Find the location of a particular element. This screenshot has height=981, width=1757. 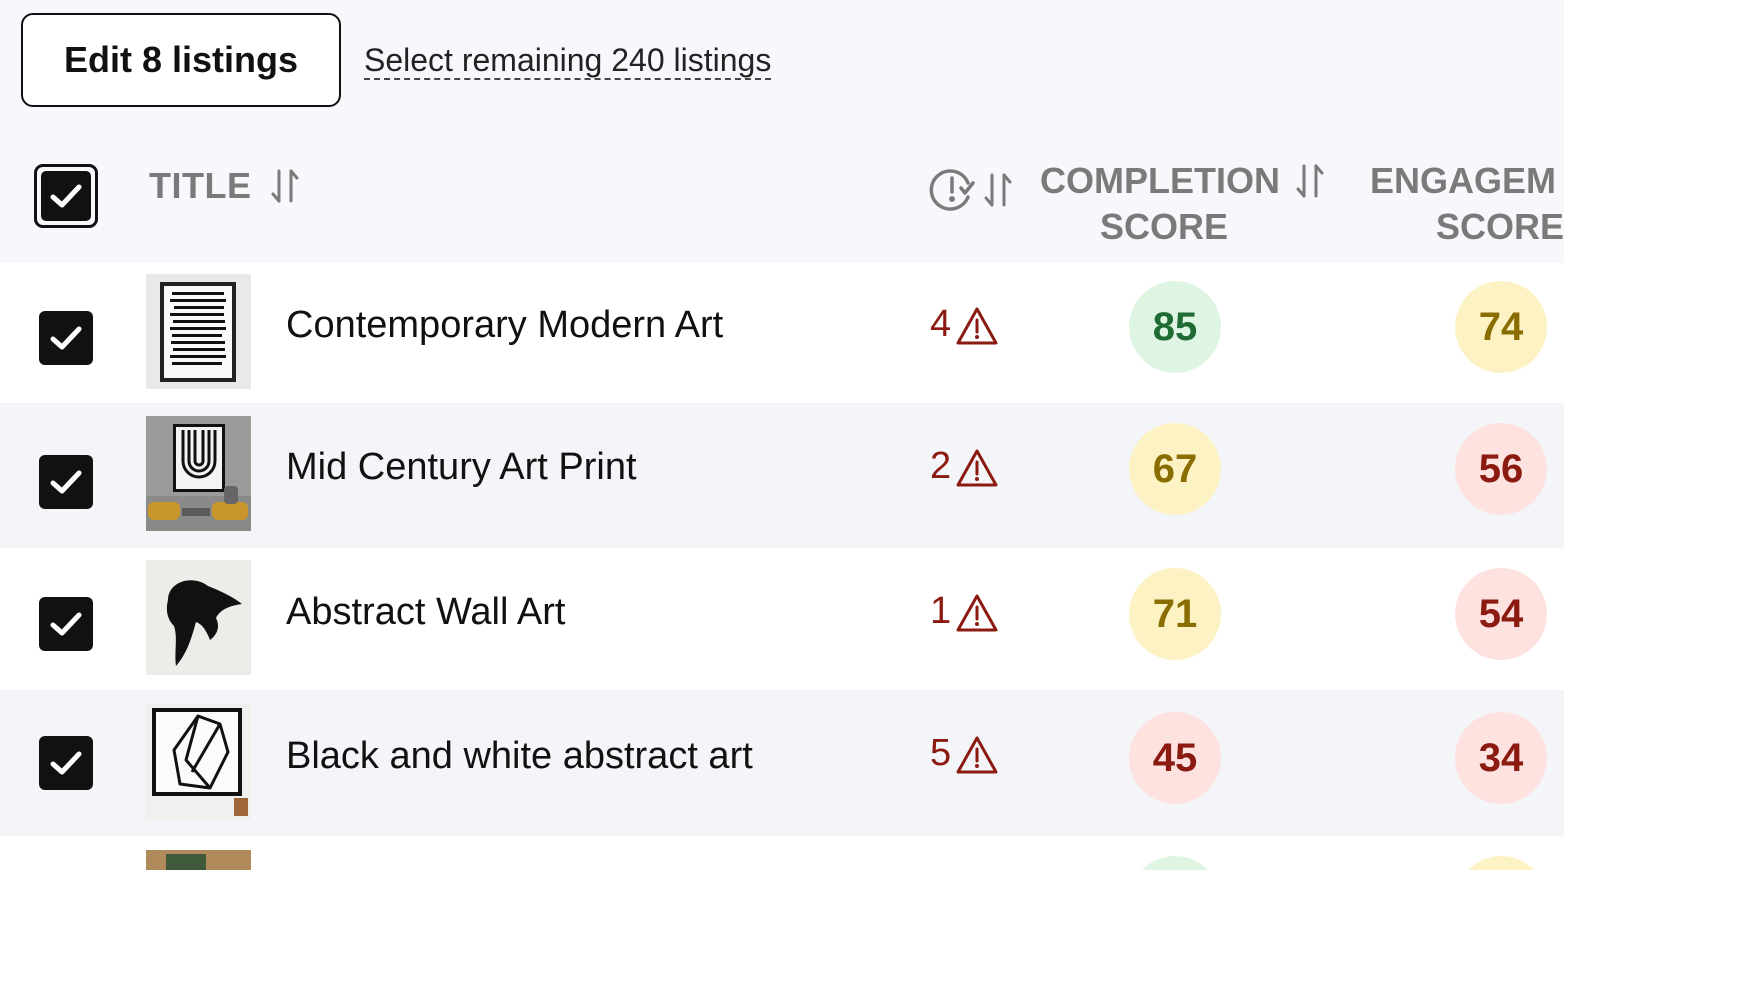

table-row: Abstract Wall Art 1 71 54 is located at coordinates (782, 619).